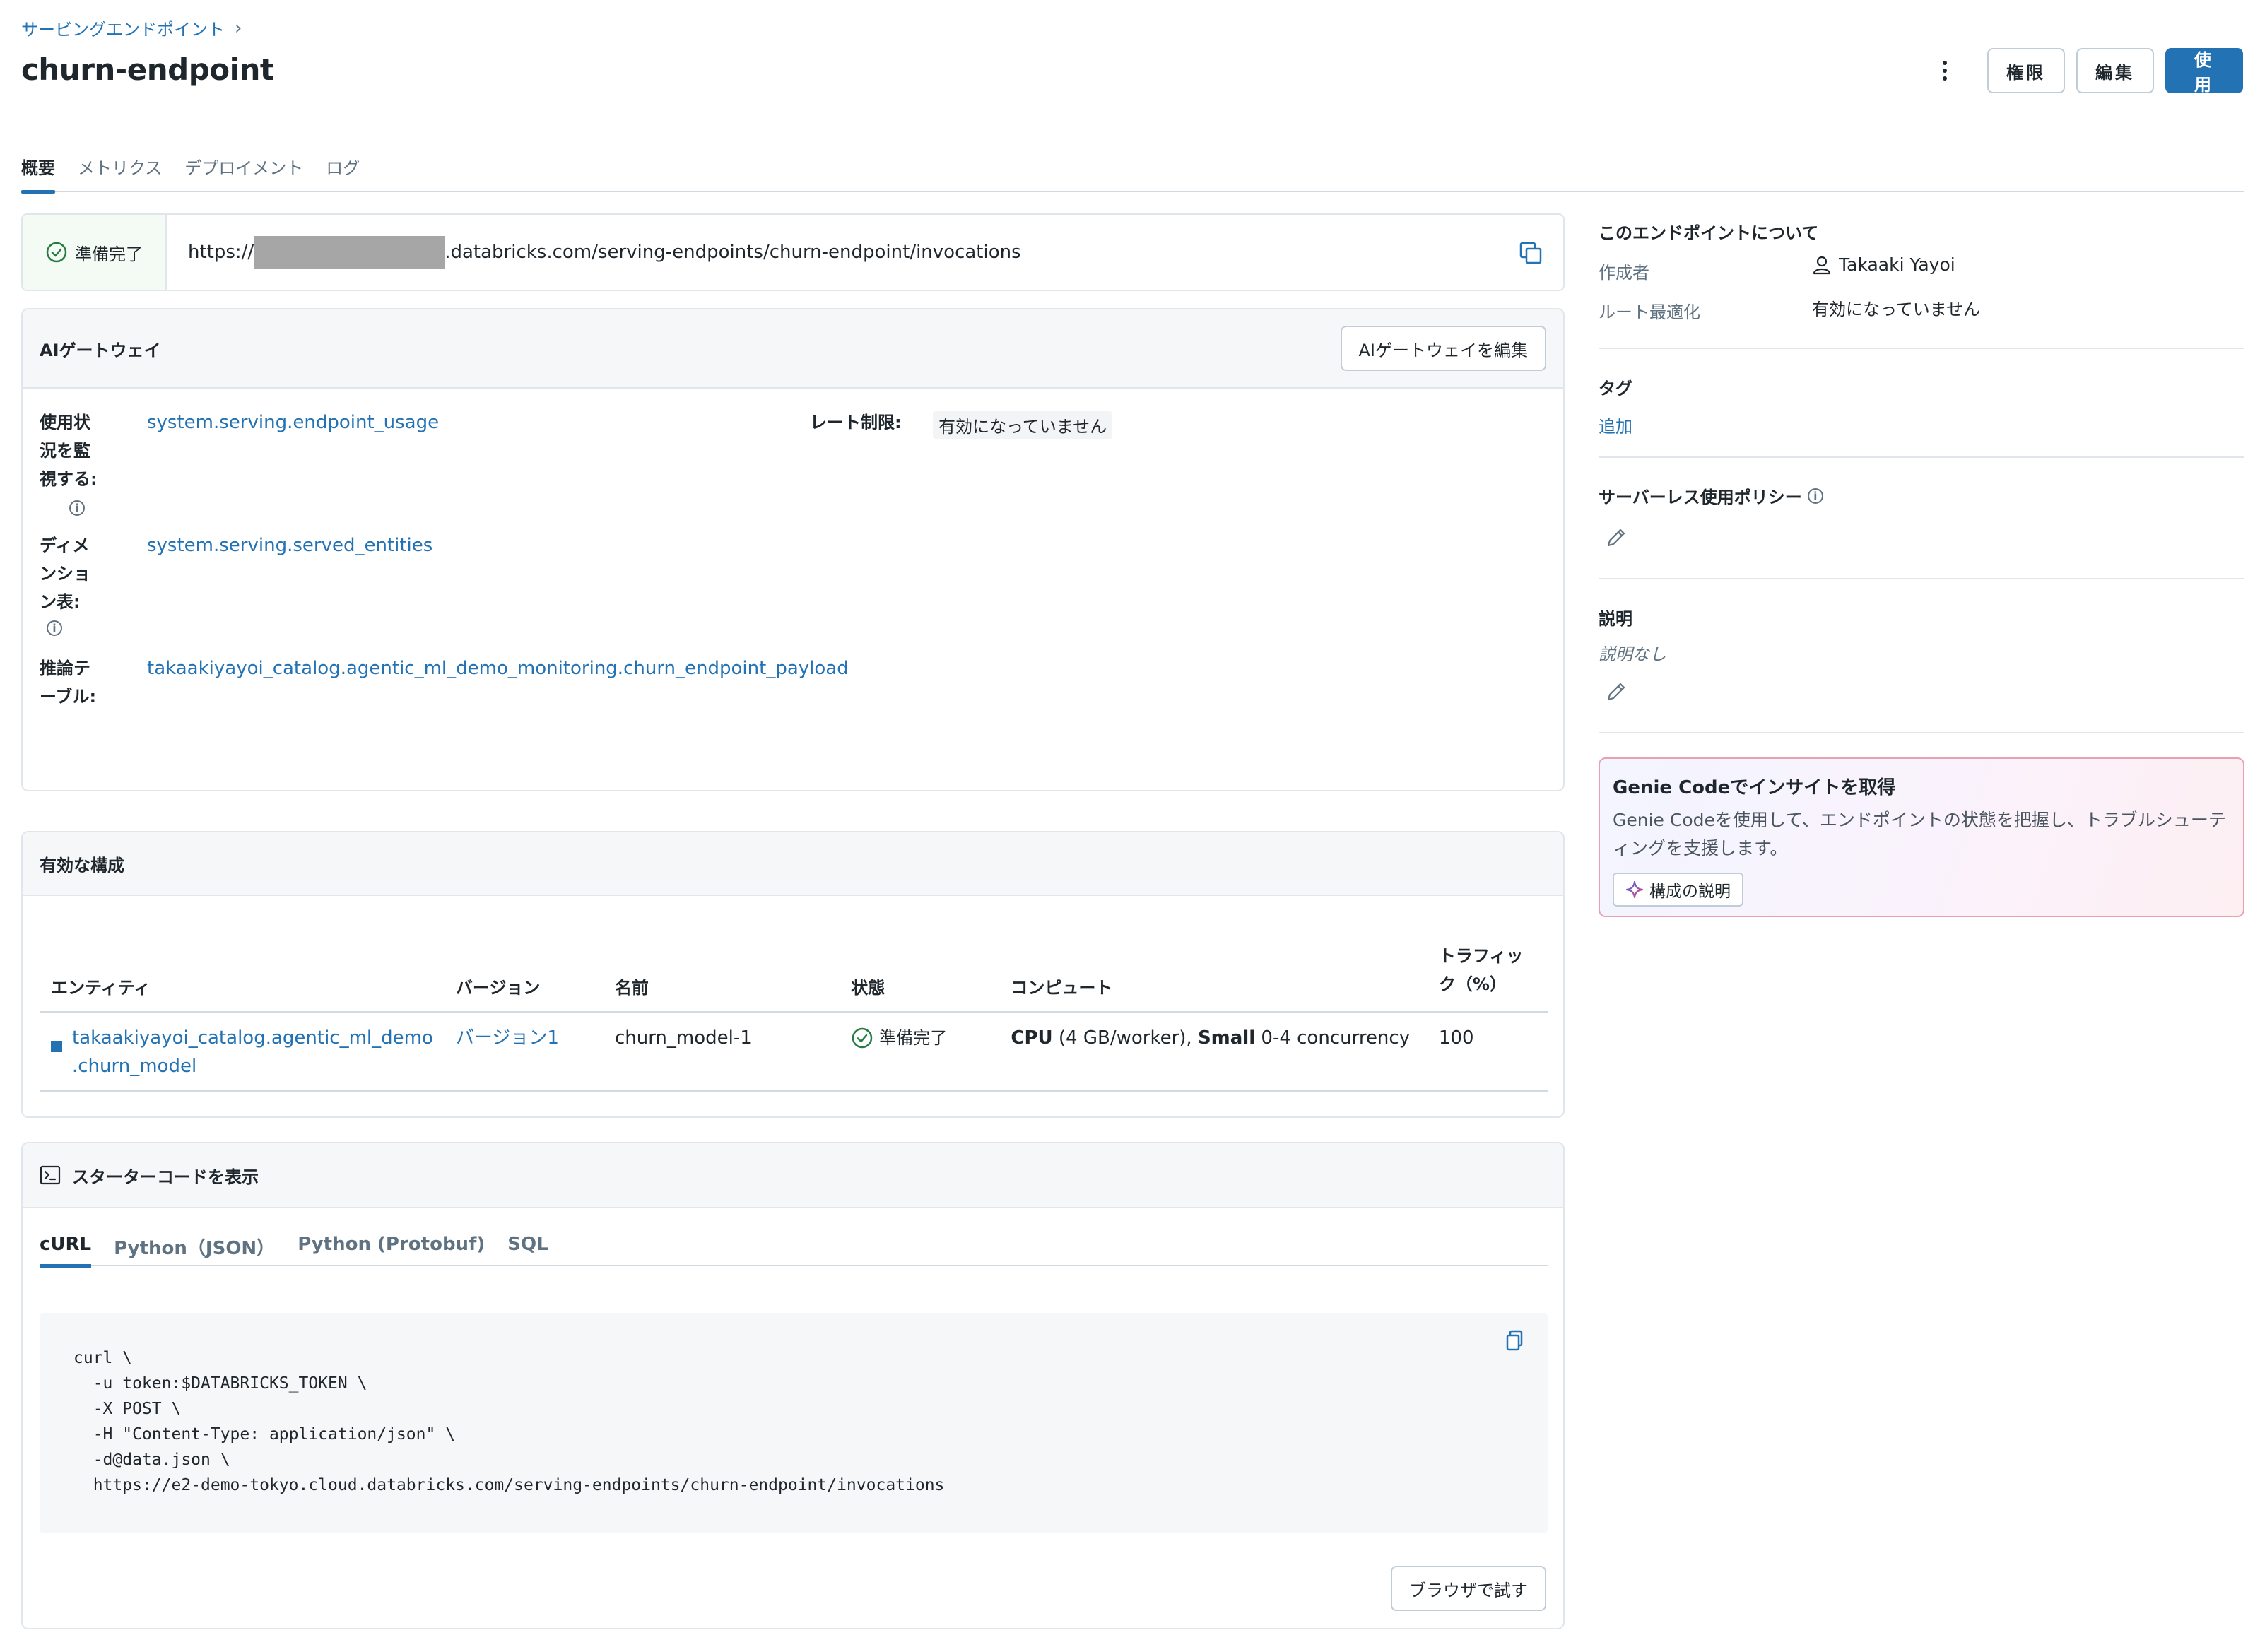 The width and height of the screenshot is (2260, 1652). What do you see at coordinates (1822, 265) in the screenshot?
I see `user-icon` at bounding box center [1822, 265].